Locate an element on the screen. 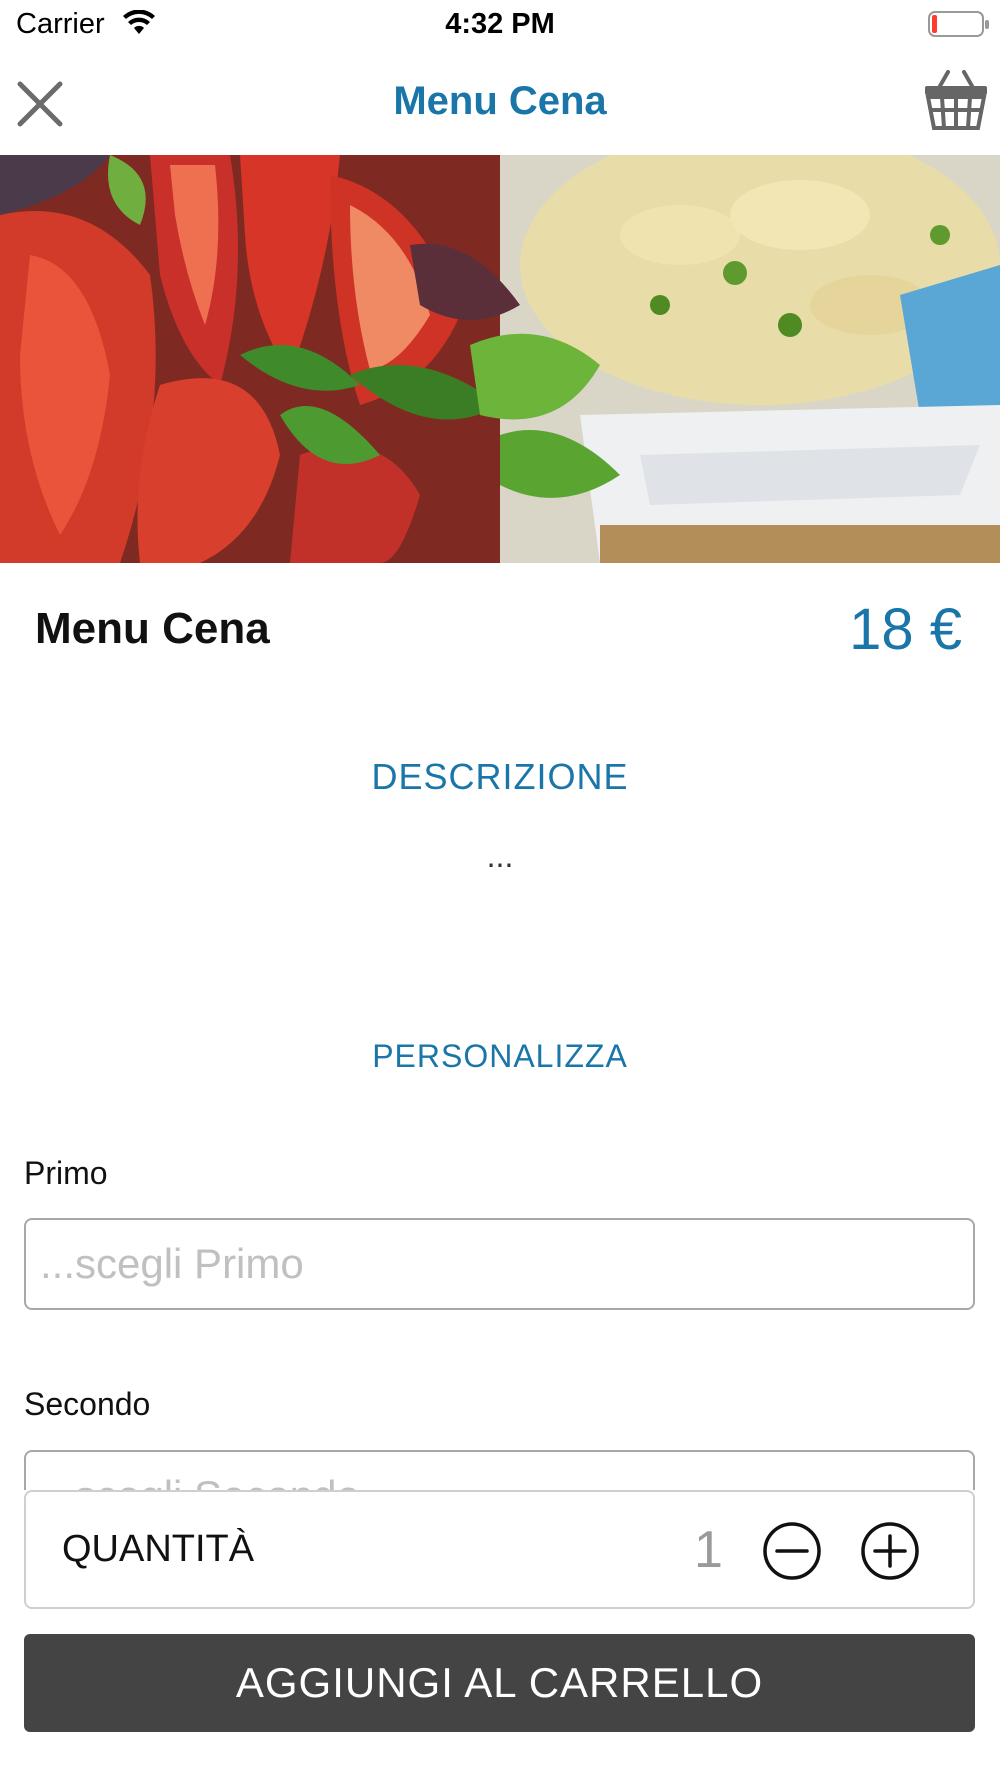 This screenshot has width=1000, height=1778. increase-quantity-button is located at coordinates (890, 1551).